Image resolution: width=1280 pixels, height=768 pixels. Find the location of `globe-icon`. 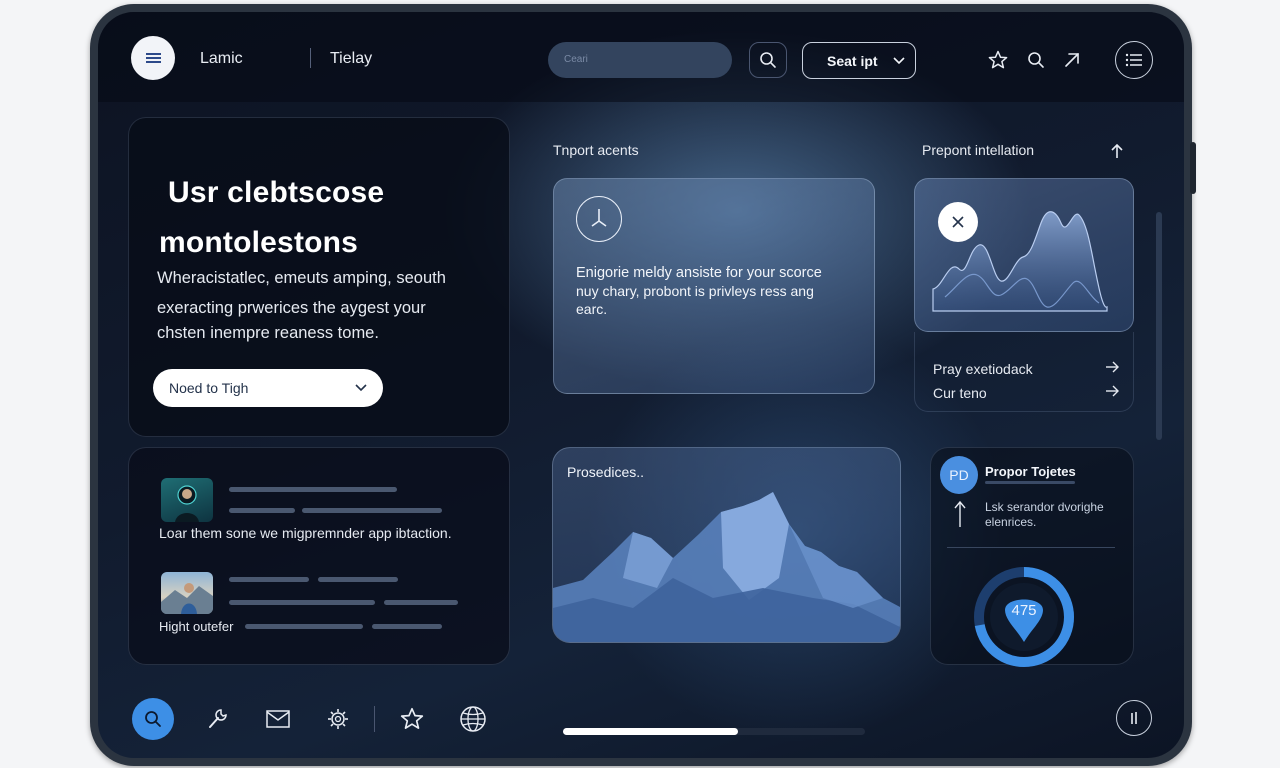

globe-icon is located at coordinates (473, 719).